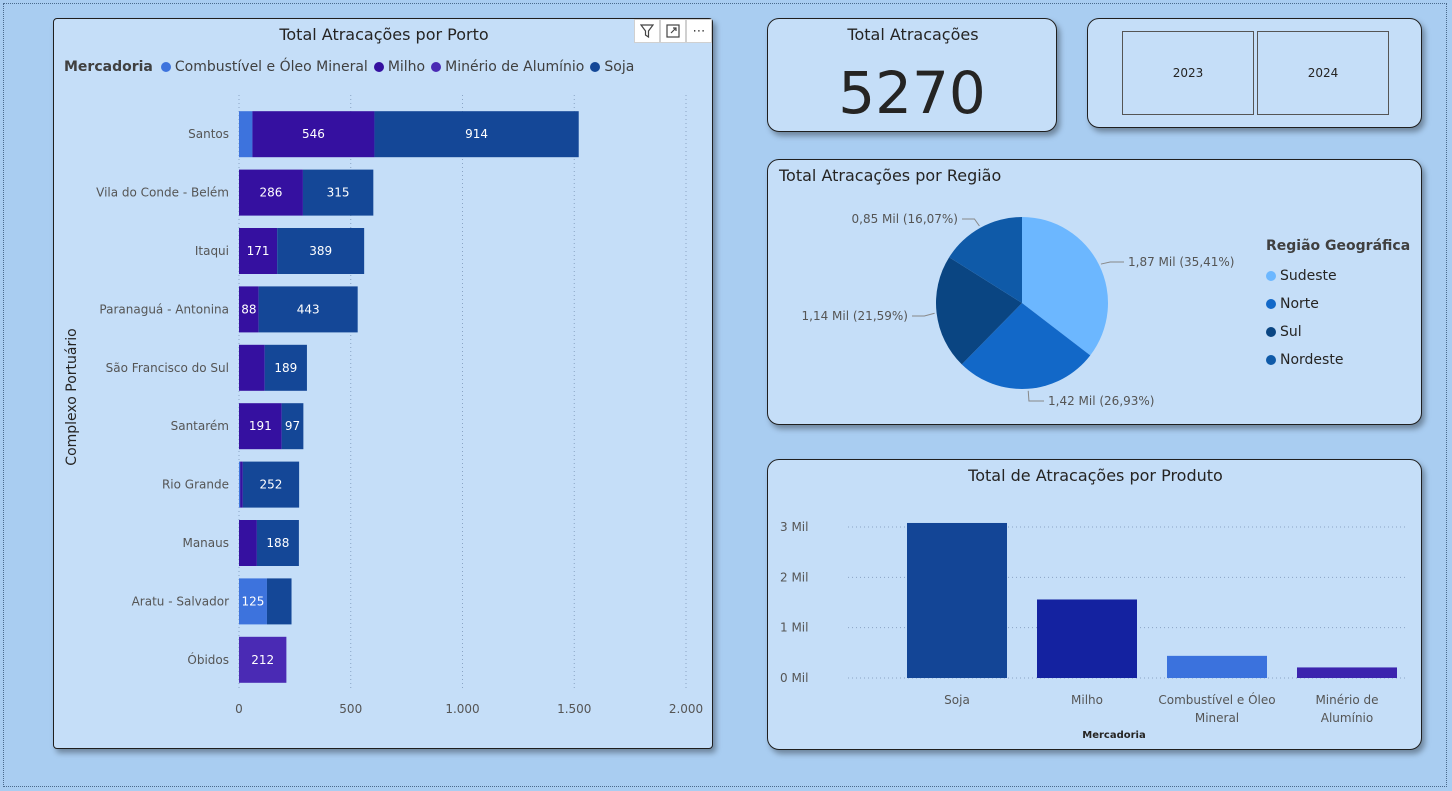 This screenshot has width=1452, height=791. What do you see at coordinates (262, 660) in the screenshot?
I see `data-label: 212` at bounding box center [262, 660].